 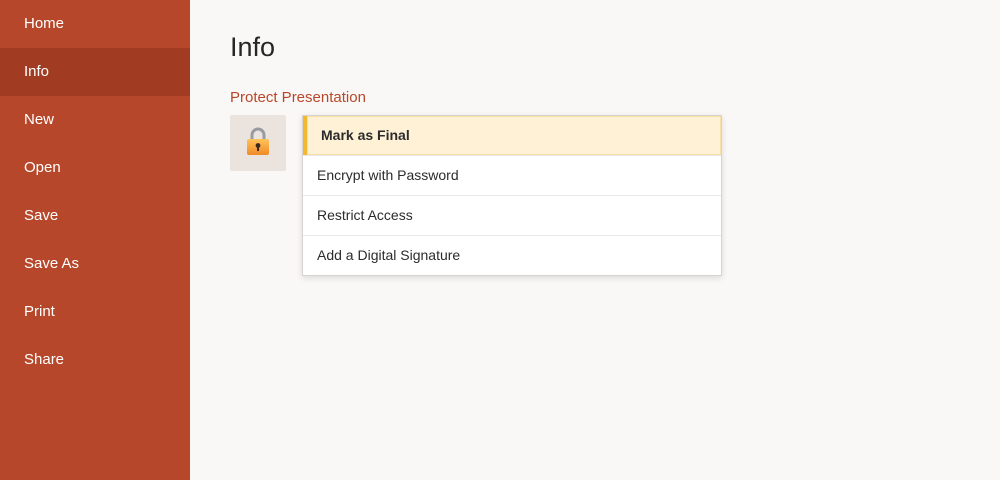 I want to click on sidebar-item-share: Share, so click(x=95, y=360).